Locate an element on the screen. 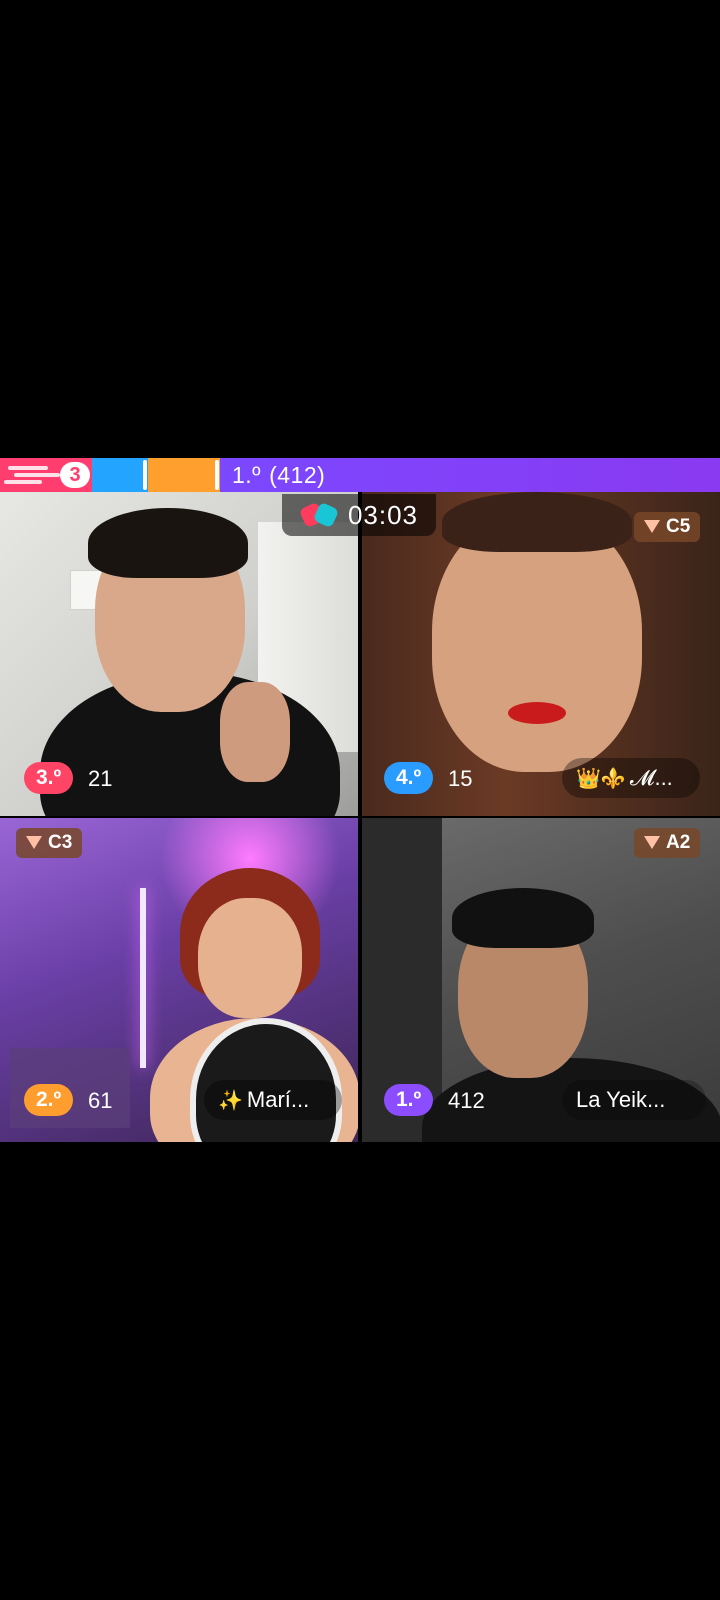  boxing-gloves-icon is located at coordinates (319, 515).